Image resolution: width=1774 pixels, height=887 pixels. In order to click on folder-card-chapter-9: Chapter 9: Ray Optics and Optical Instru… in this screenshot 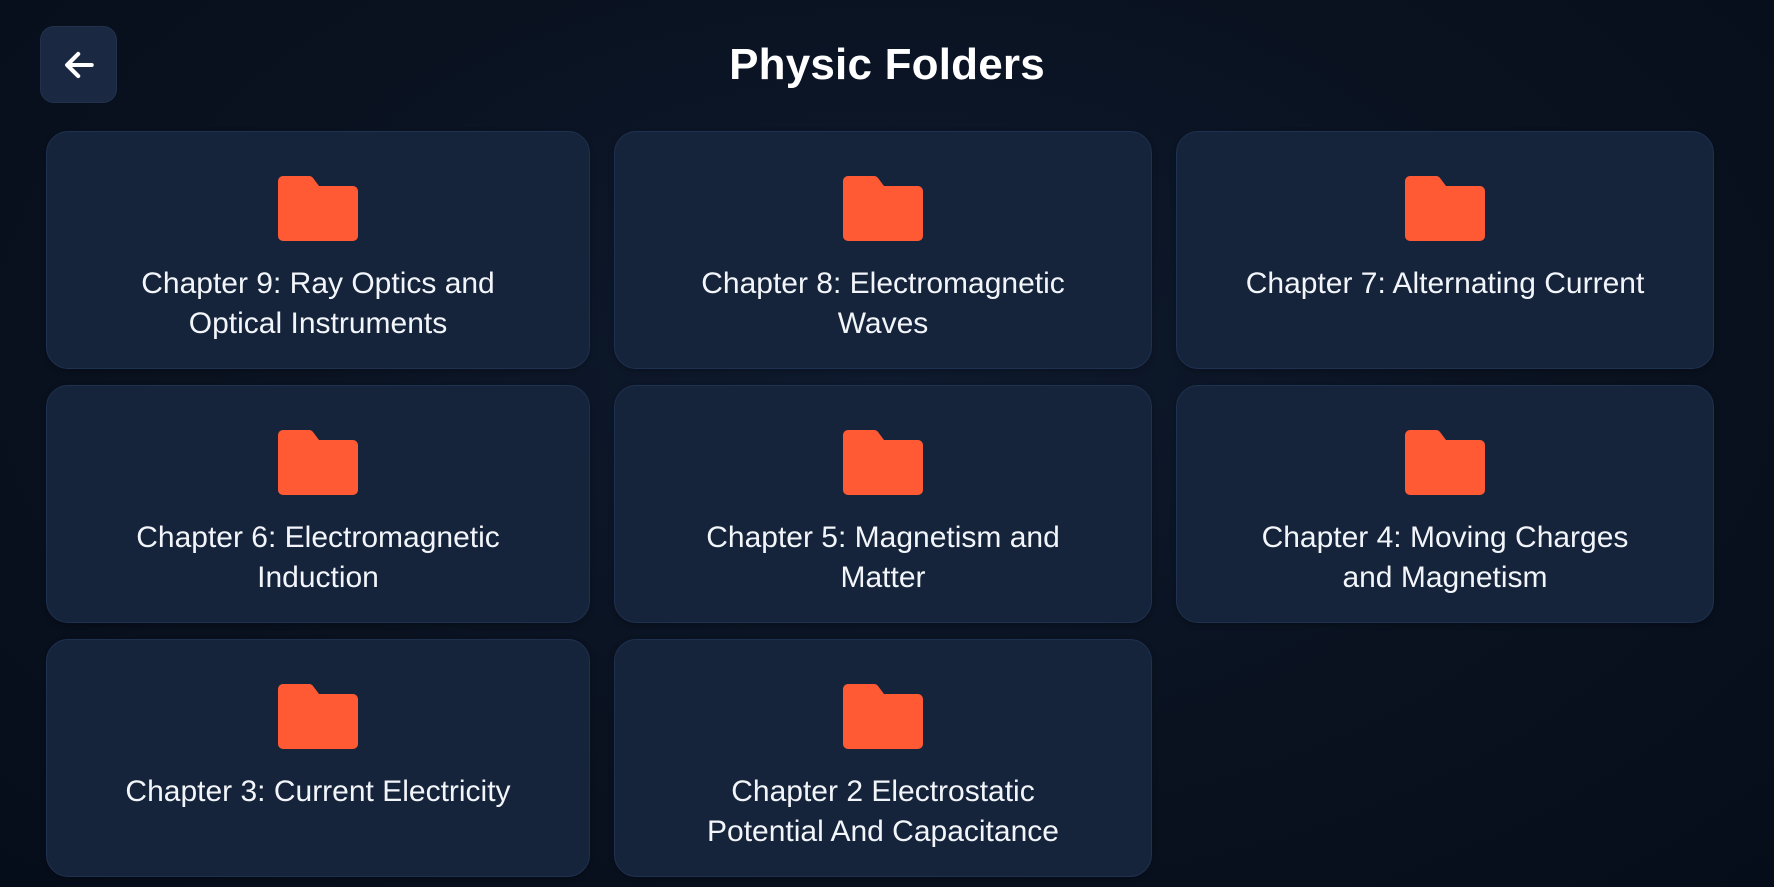, I will do `click(318, 250)`.